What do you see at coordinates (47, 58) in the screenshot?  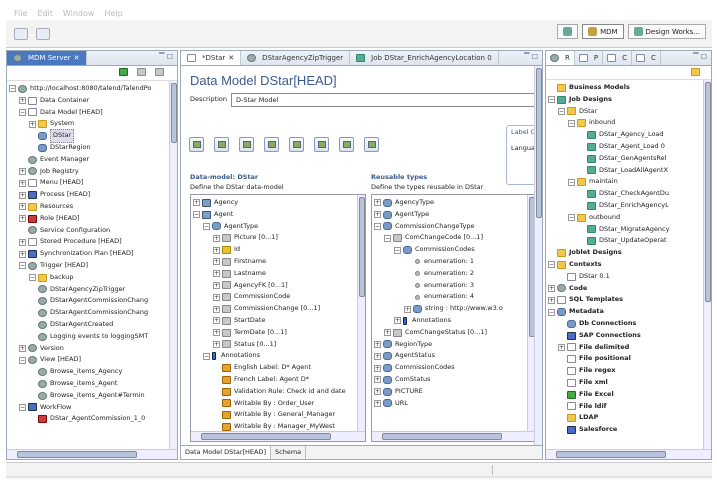 I see `tab-mdm-server: MDM Server ✕` at bounding box center [47, 58].